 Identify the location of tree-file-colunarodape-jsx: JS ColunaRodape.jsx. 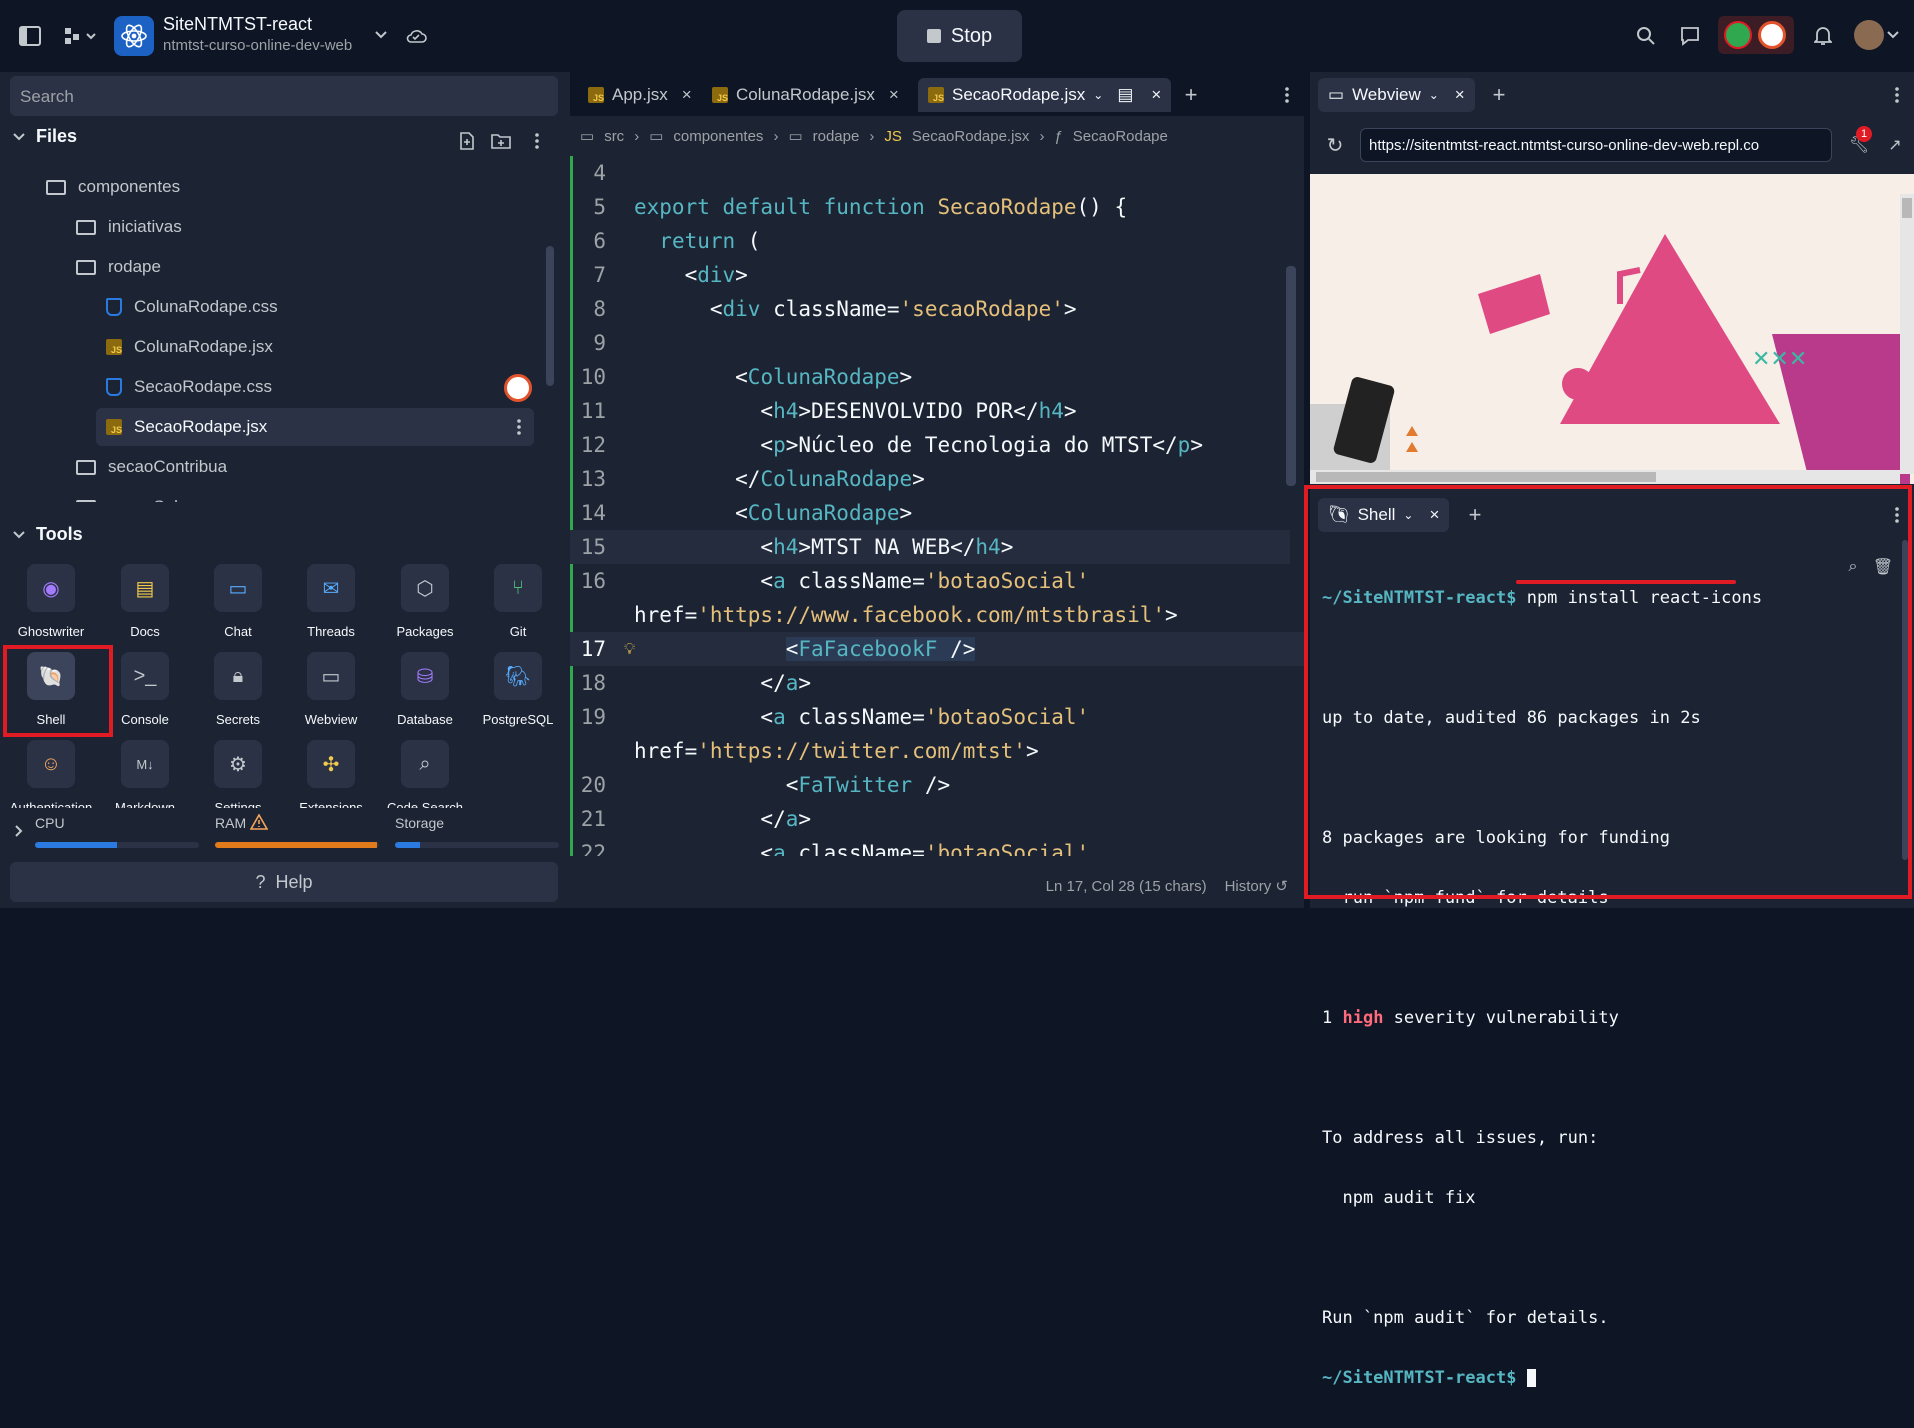
(326, 347).